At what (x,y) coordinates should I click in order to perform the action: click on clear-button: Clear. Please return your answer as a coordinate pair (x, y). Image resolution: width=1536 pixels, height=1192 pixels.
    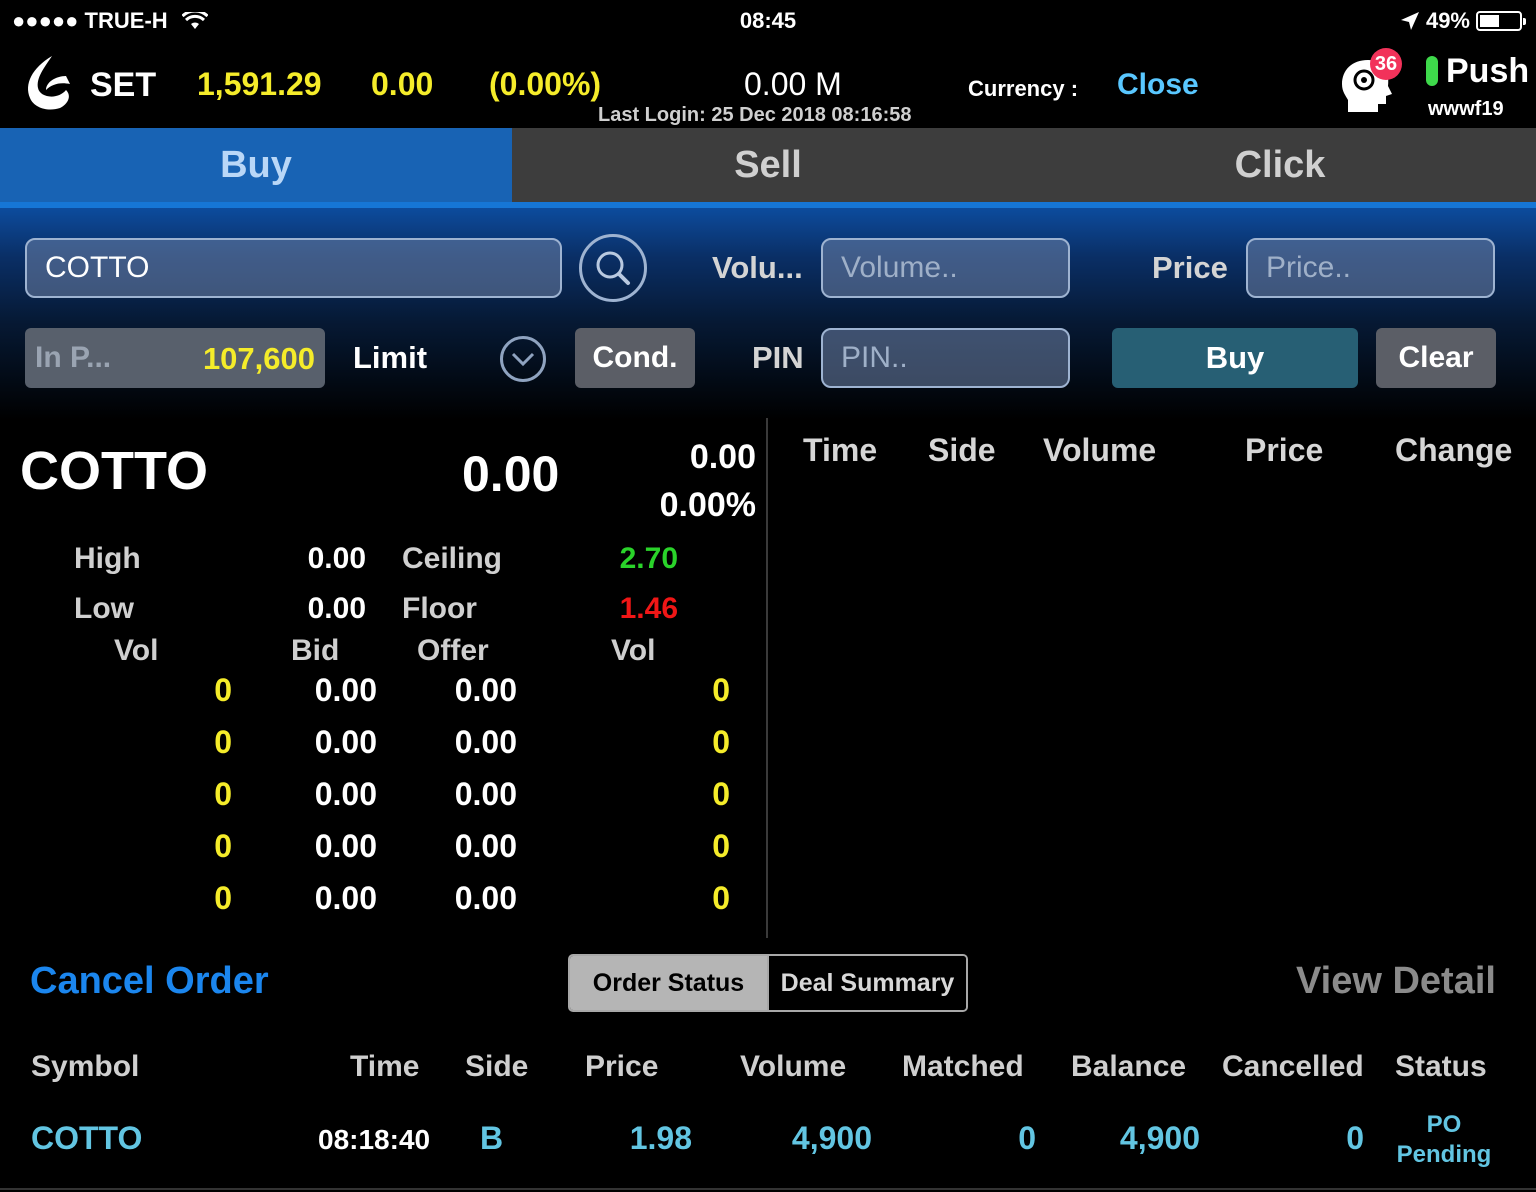
    Looking at the image, I should click on (1436, 358).